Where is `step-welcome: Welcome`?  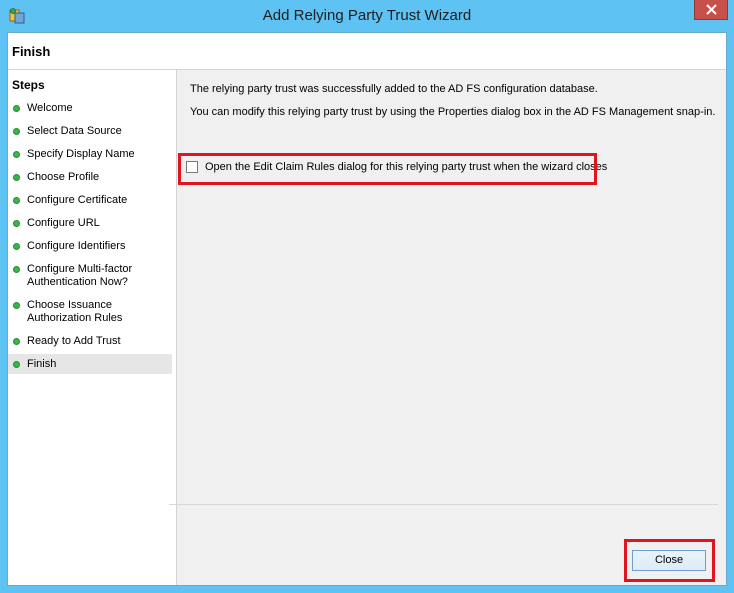 step-welcome: Welcome is located at coordinates (90, 108).